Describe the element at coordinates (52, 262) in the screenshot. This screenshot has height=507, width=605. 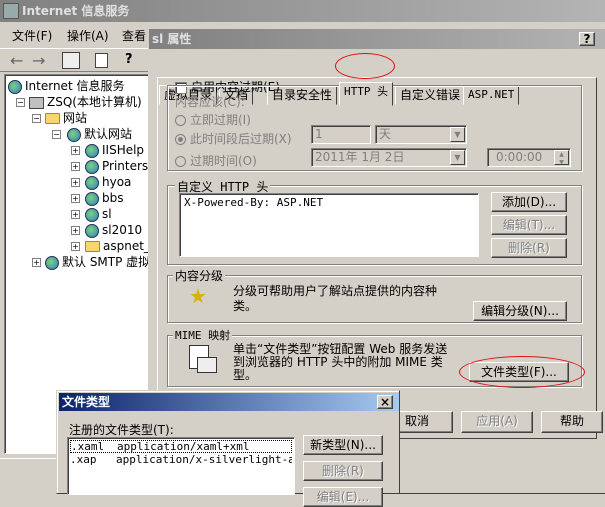
I see `smtp-icon` at that location.